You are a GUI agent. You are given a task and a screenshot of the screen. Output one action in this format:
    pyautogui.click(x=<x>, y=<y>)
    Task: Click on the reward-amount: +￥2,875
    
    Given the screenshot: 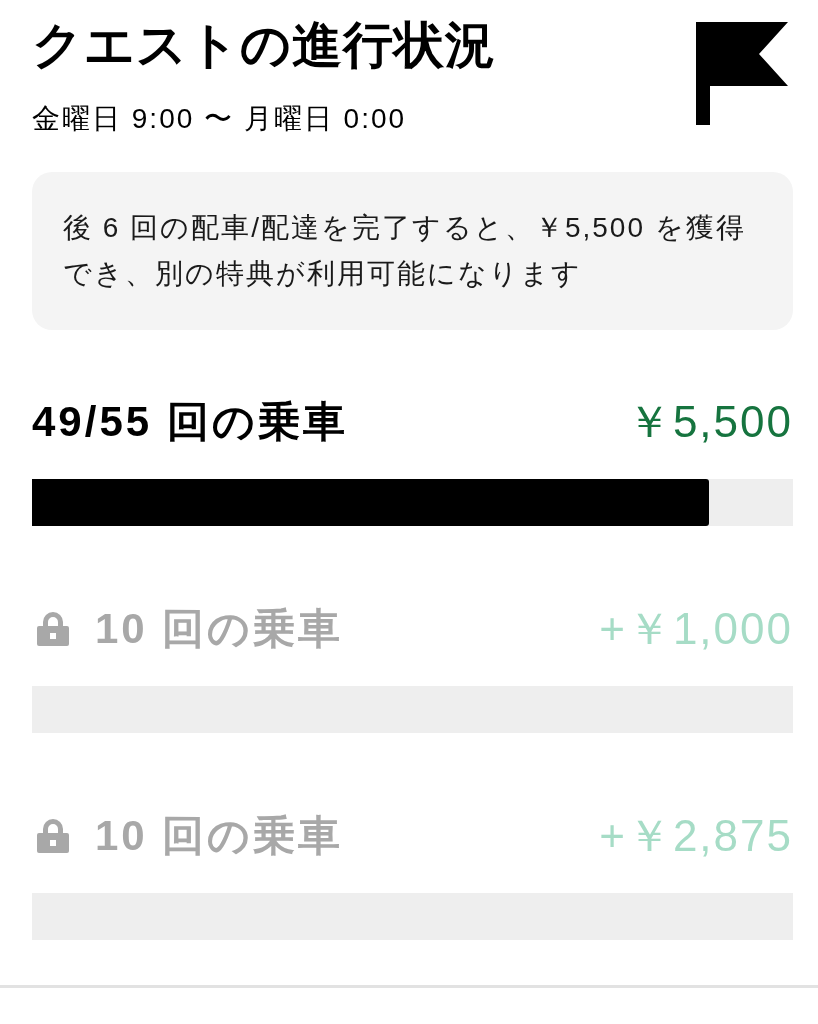 What is the action you would take?
    pyautogui.click(x=696, y=836)
    